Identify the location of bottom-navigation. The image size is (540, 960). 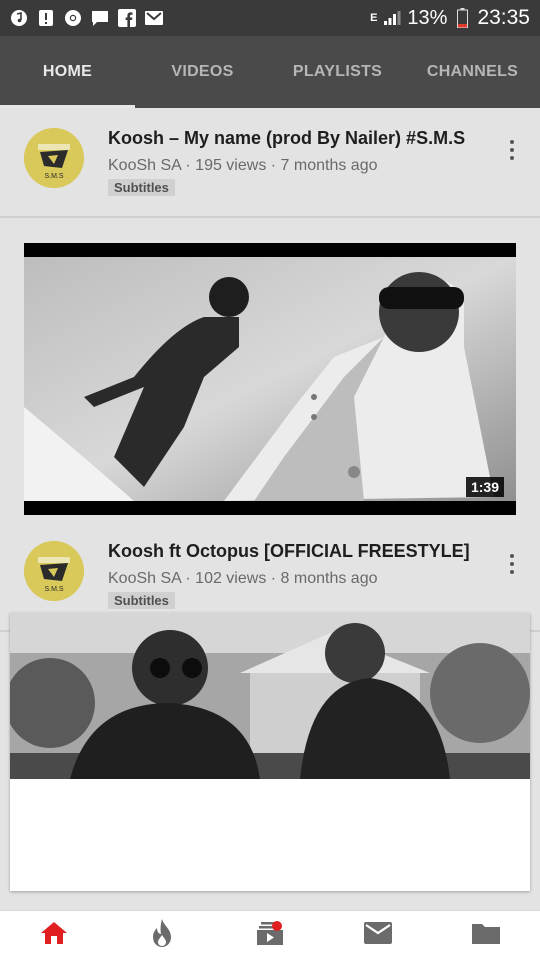
(270, 935).